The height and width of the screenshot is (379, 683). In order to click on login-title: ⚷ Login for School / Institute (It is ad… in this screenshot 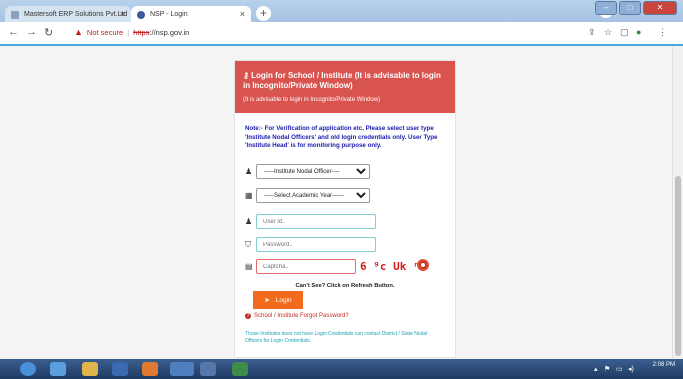, I will do `click(342, 80)`.